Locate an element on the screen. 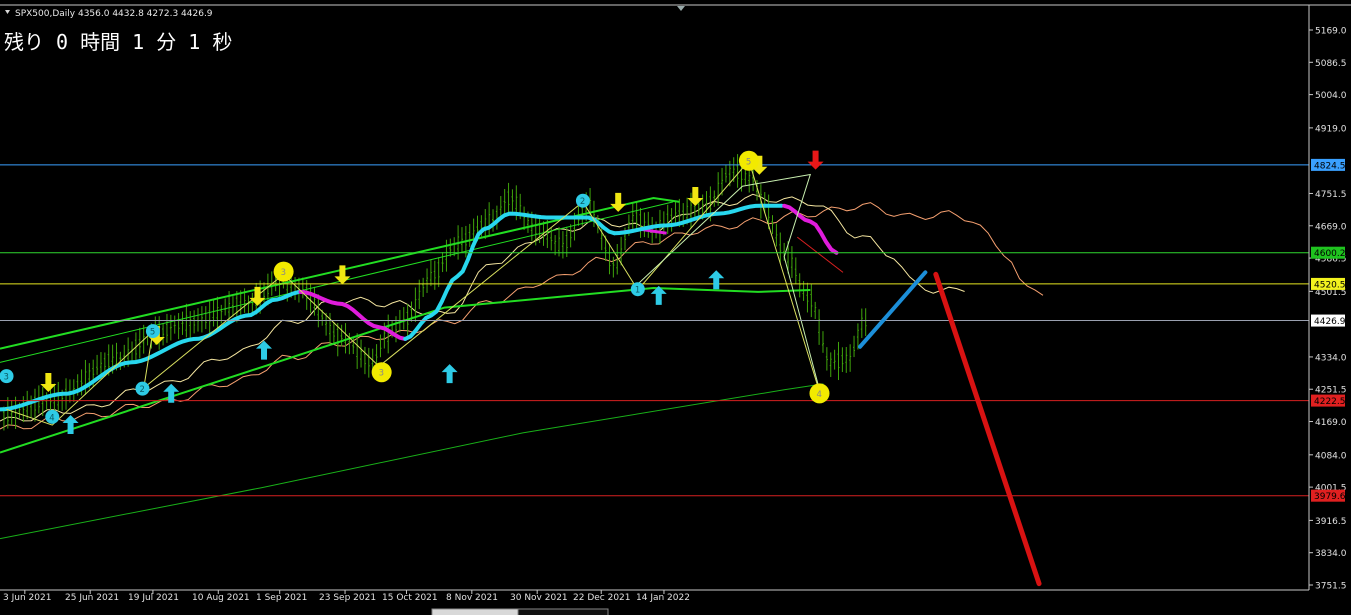 Image resolution: width=1351 pixels, height=615 pixels. countdown-timer: 残り 0 時間 1 分 1 秒 is located at coordinates (118, 42).